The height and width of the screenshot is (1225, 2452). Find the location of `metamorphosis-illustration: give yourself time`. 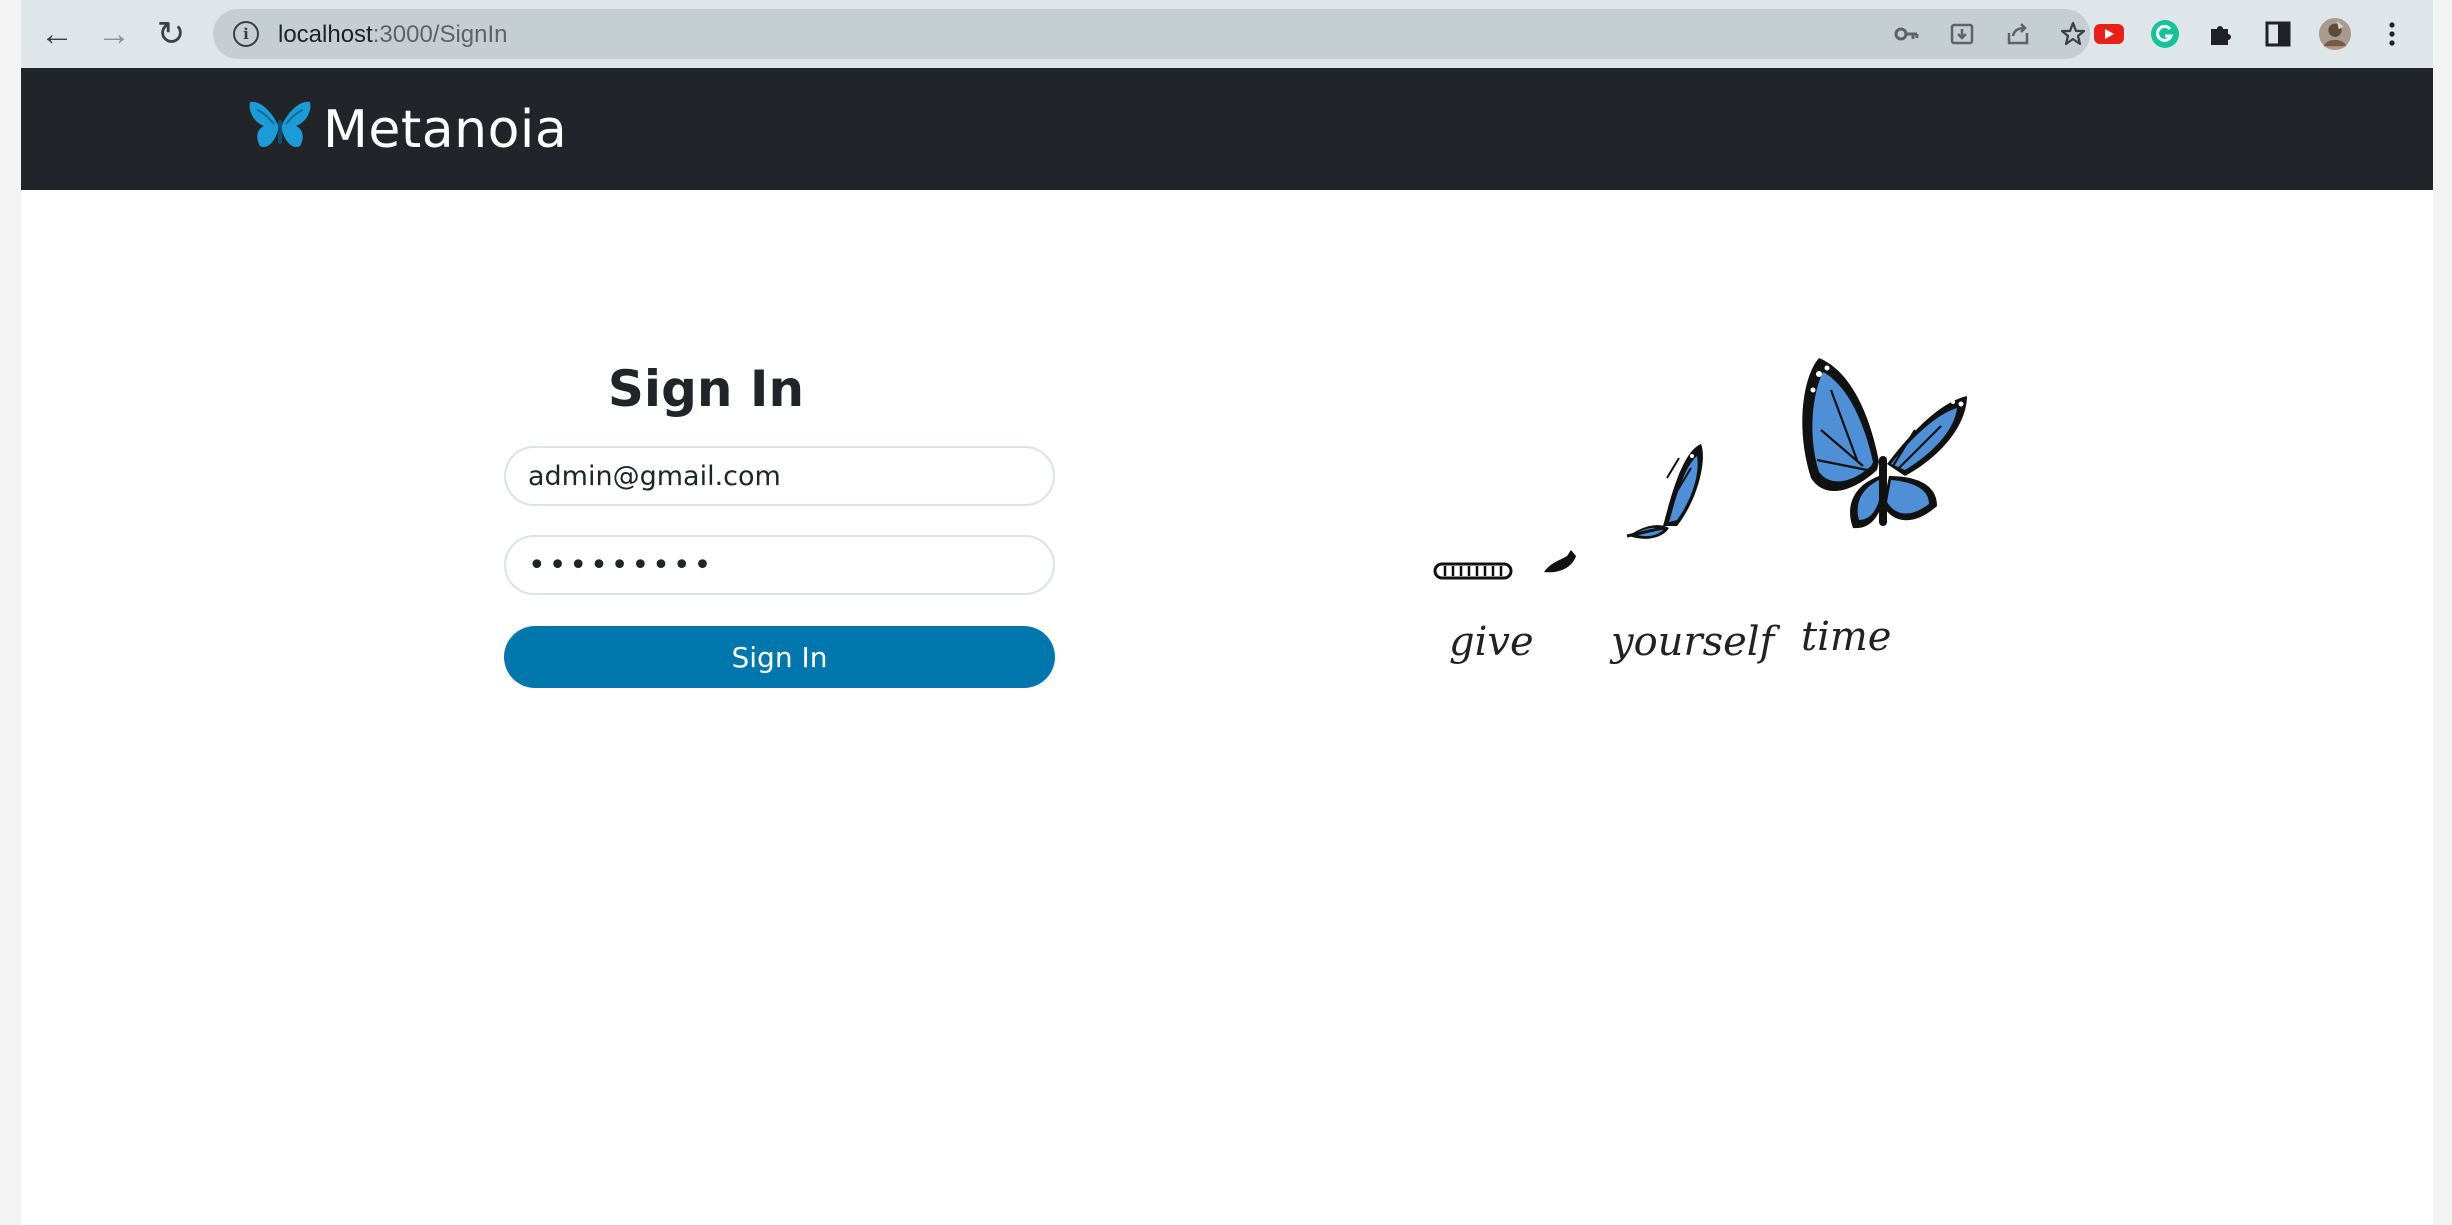

metamorphosis-illustration: give yourself time is located at coordinates (1701, 520).